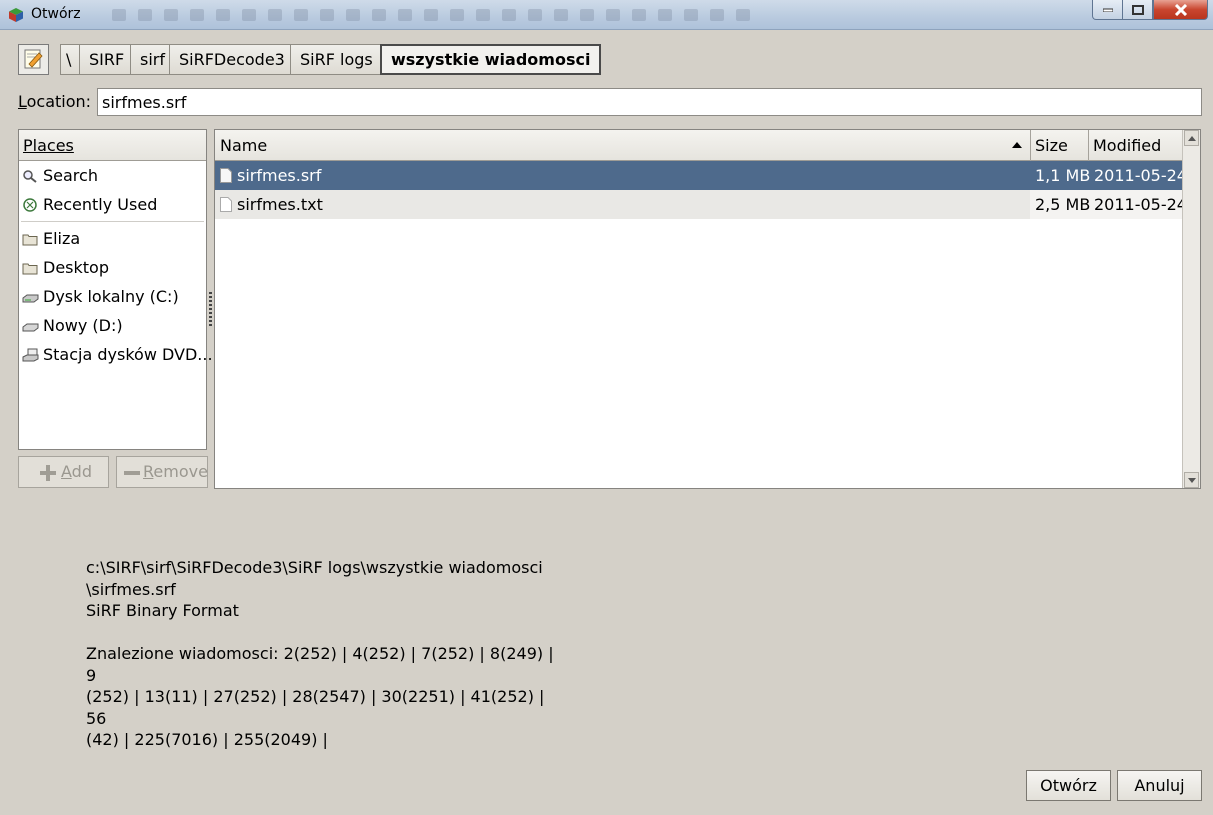 This screenshot has width=1213, height=815. Describe the element at coordinates (63, 472) in the screenshot. I see `add-place-button: Add` at that location.